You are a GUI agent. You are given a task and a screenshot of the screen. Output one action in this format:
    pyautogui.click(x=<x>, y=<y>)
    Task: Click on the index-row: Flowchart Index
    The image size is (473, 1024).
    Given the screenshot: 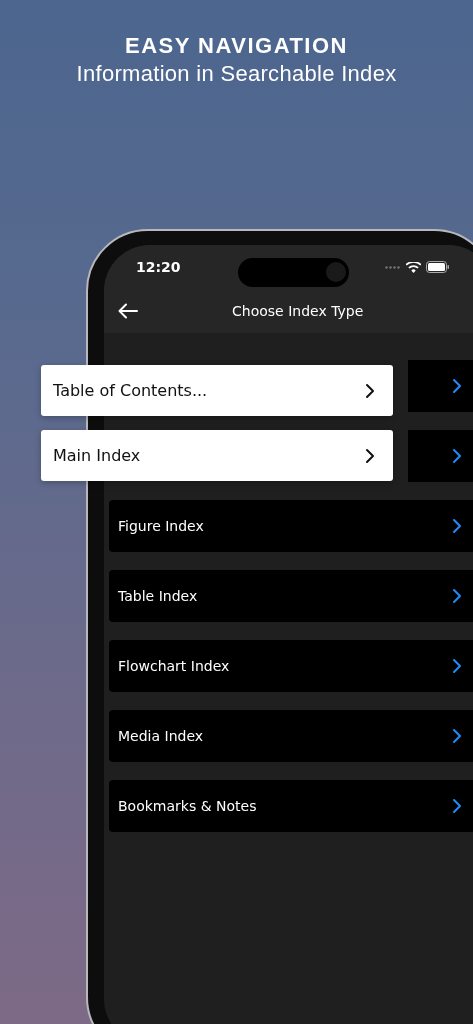 What is the action you would take?
    pyautogui.click(x=291, y=666)
    